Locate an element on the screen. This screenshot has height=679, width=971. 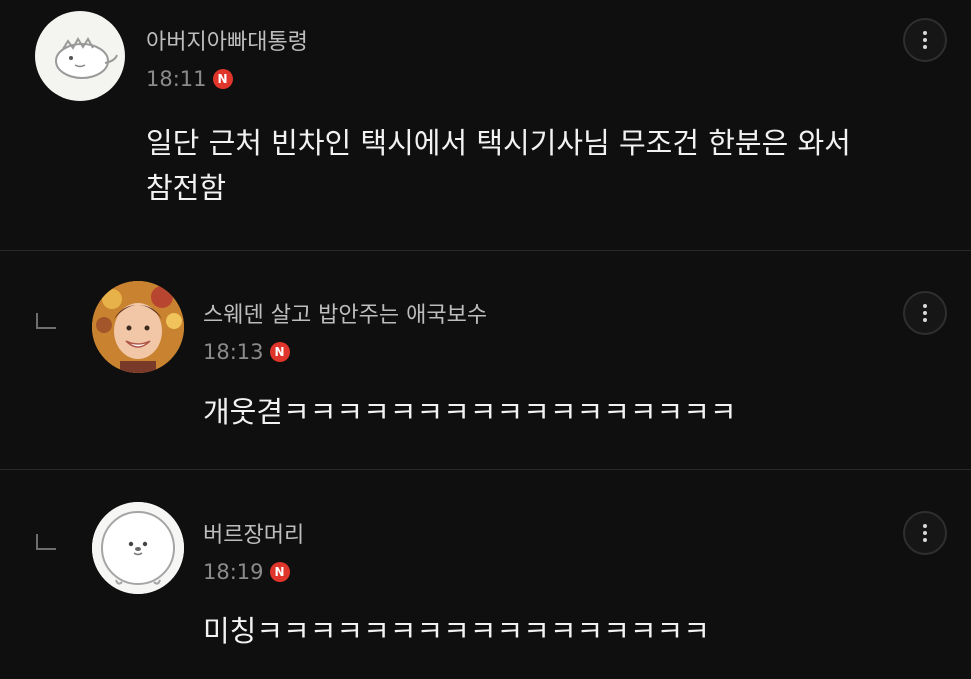
comment-text: 미칭ㅋㅋㅋㅋㅋㅋㅋㅋㅋㅋㅋㅋㅋㅋㅋㅋㅋ is located at coordinates (456, 631).